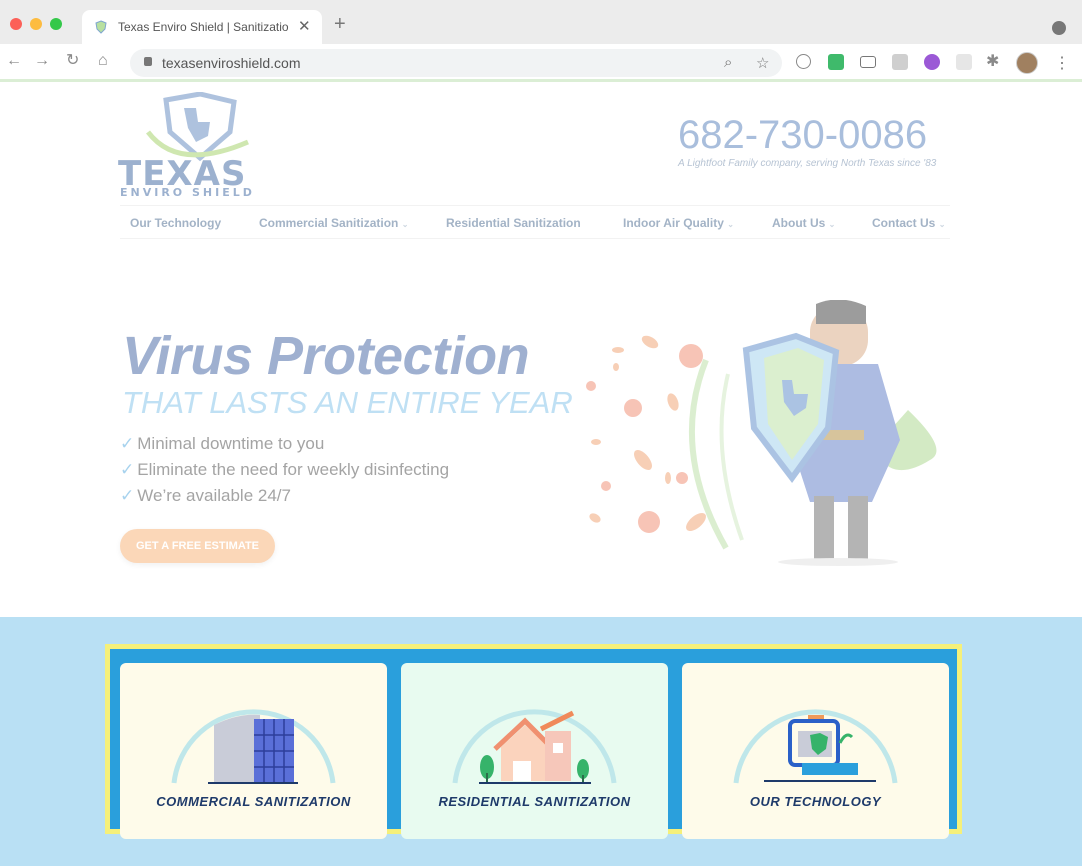 The width and height of the screenshot is (1082, 866). I want to click on close-window-button, so click(16, 24).